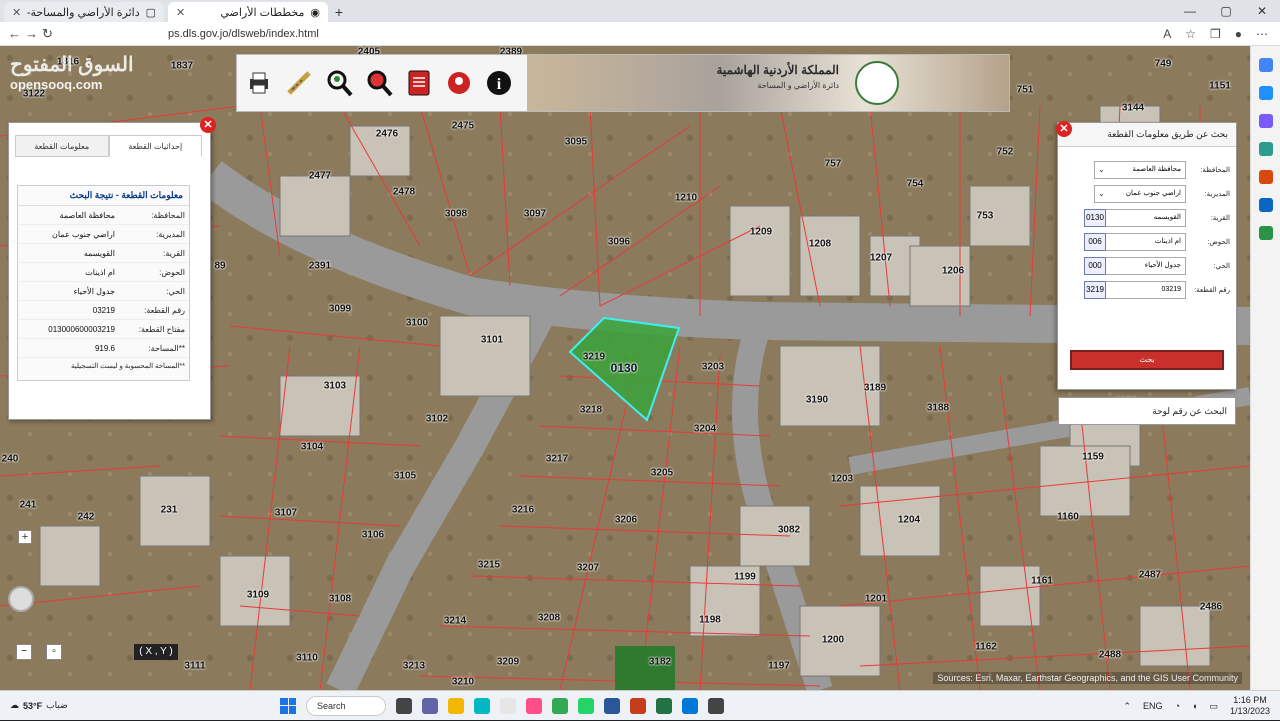 This screenshot has width=1280, height=721. I want to click on search-field-select: اراضي جنوب عمان ⌄, so click(1140, 194).